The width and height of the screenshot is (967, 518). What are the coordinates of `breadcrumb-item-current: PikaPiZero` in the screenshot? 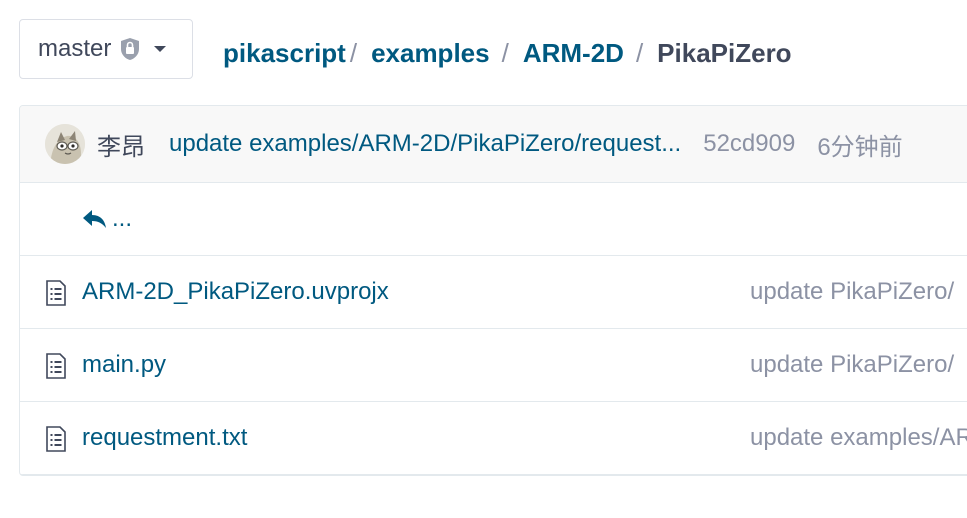 It's located at (724, 52).